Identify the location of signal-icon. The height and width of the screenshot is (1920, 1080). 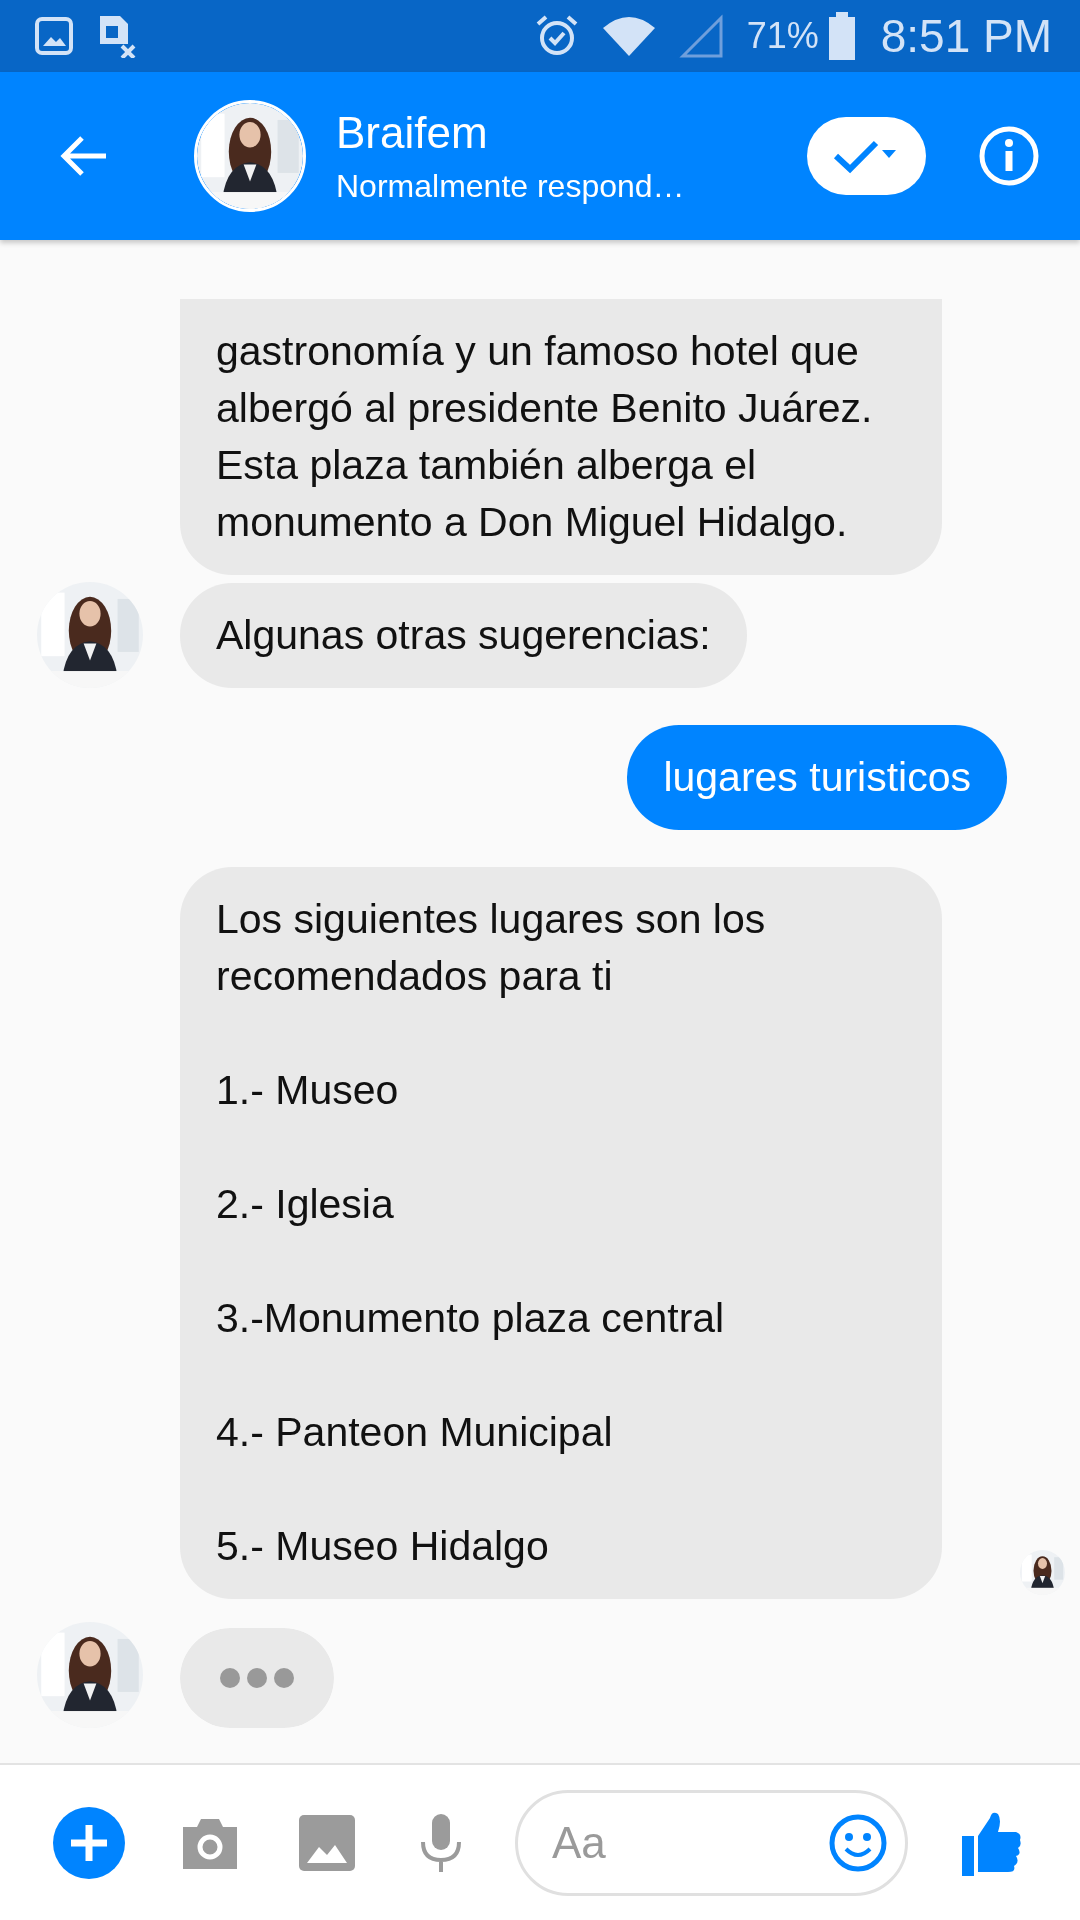
(701, 36).